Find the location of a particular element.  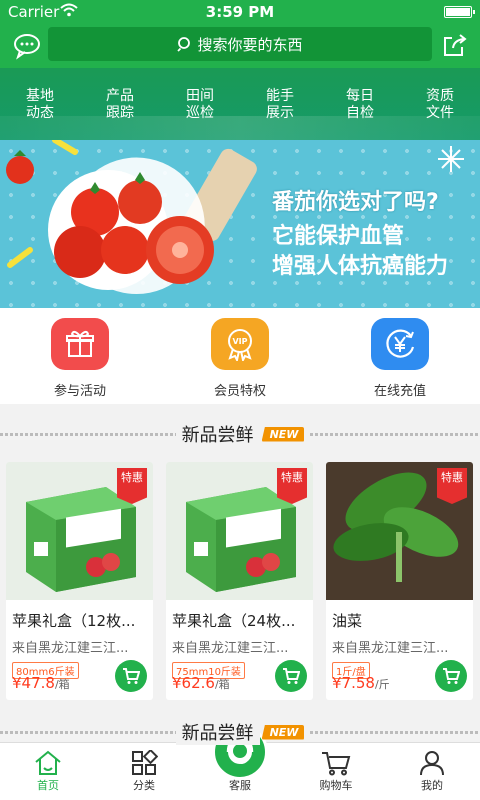

nav-item-daily-check: 每日 自检 is located at coordinates (360, 104).